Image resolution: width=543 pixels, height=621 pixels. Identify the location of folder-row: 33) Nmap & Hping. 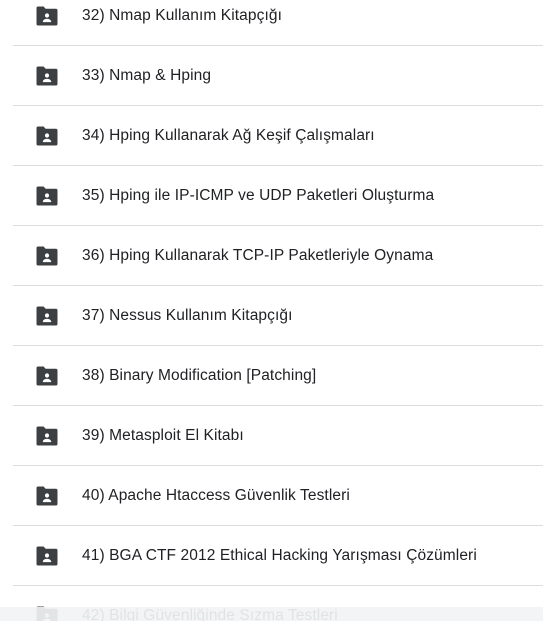
(271, 76).